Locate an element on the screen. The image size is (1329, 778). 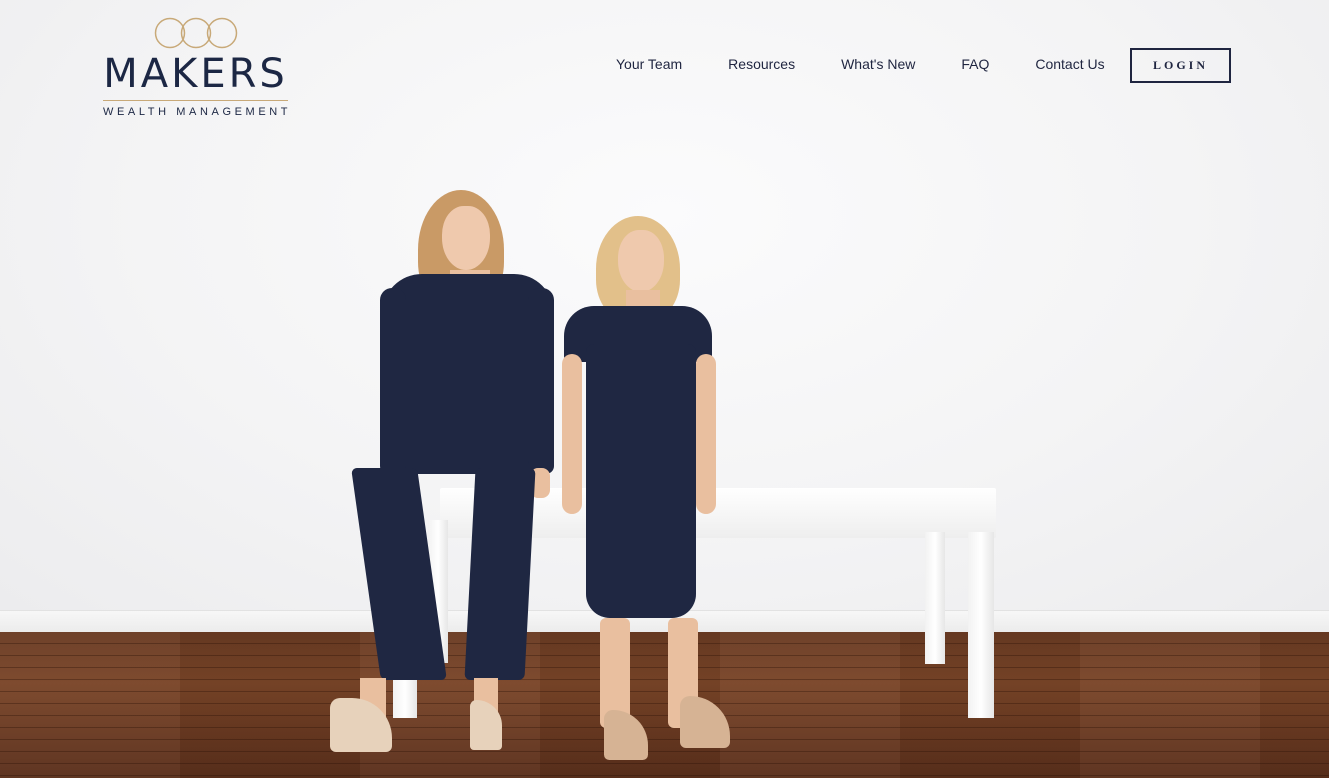
brand-name: MAKERS is located at coordinates (195, 74).